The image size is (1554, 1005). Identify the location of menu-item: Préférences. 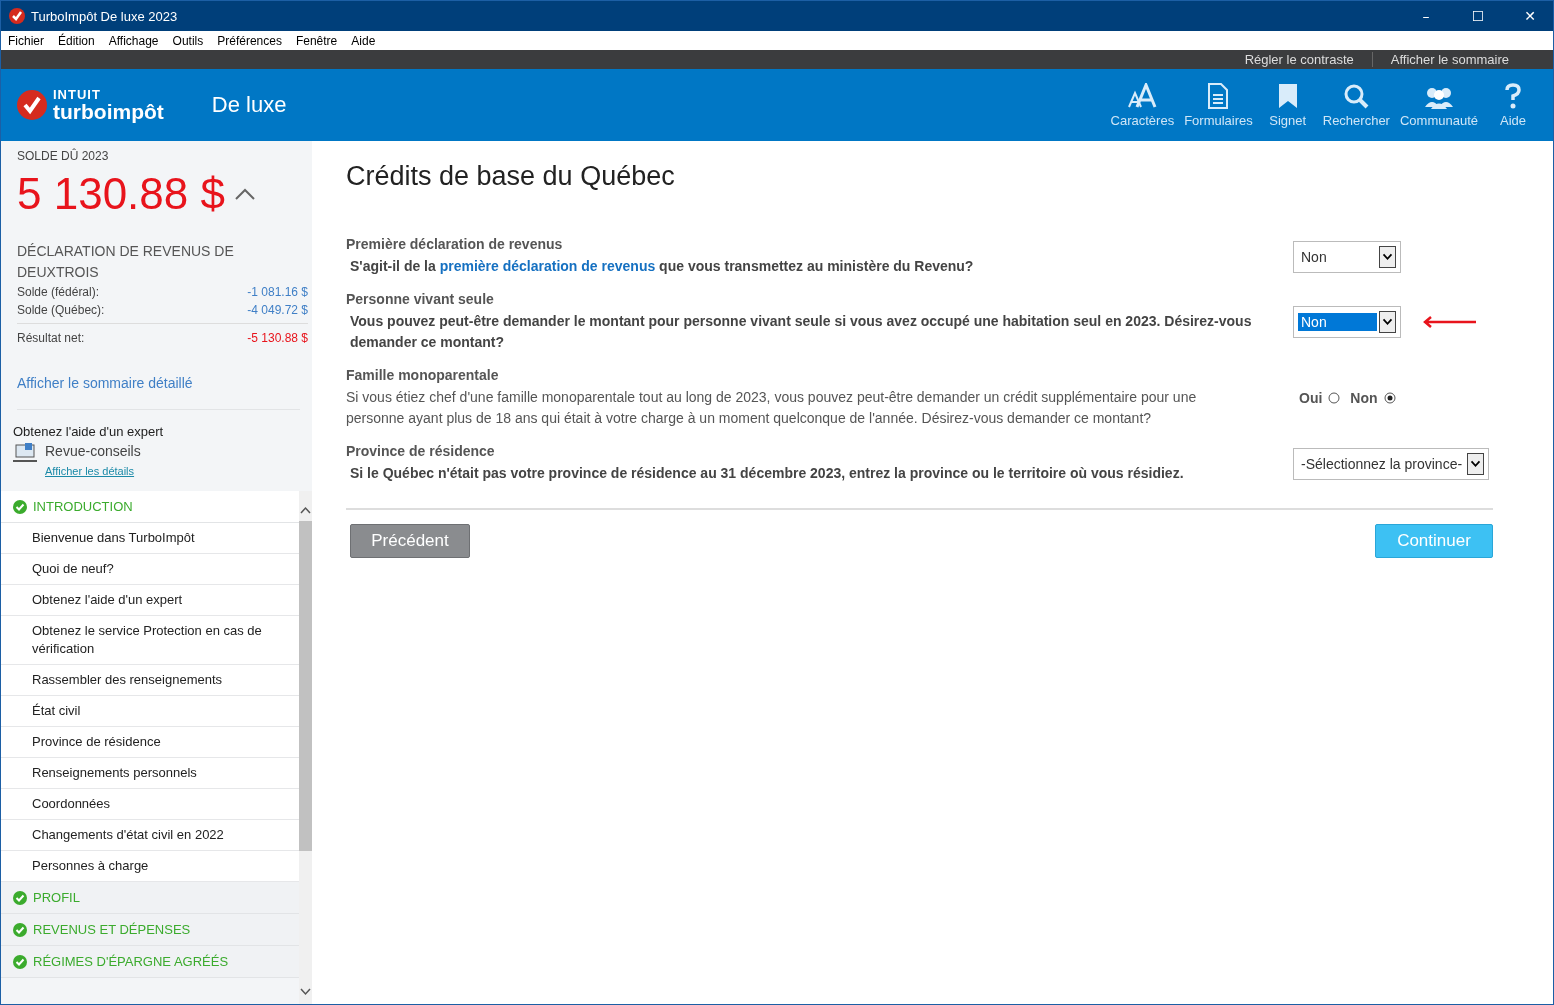
(249, 40).